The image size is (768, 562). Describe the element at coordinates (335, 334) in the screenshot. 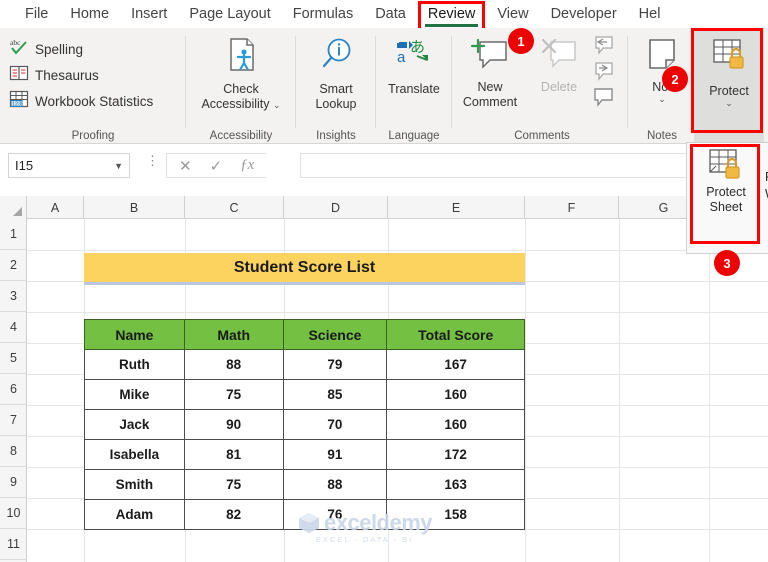

I see `column-header-science: Science` at that location.